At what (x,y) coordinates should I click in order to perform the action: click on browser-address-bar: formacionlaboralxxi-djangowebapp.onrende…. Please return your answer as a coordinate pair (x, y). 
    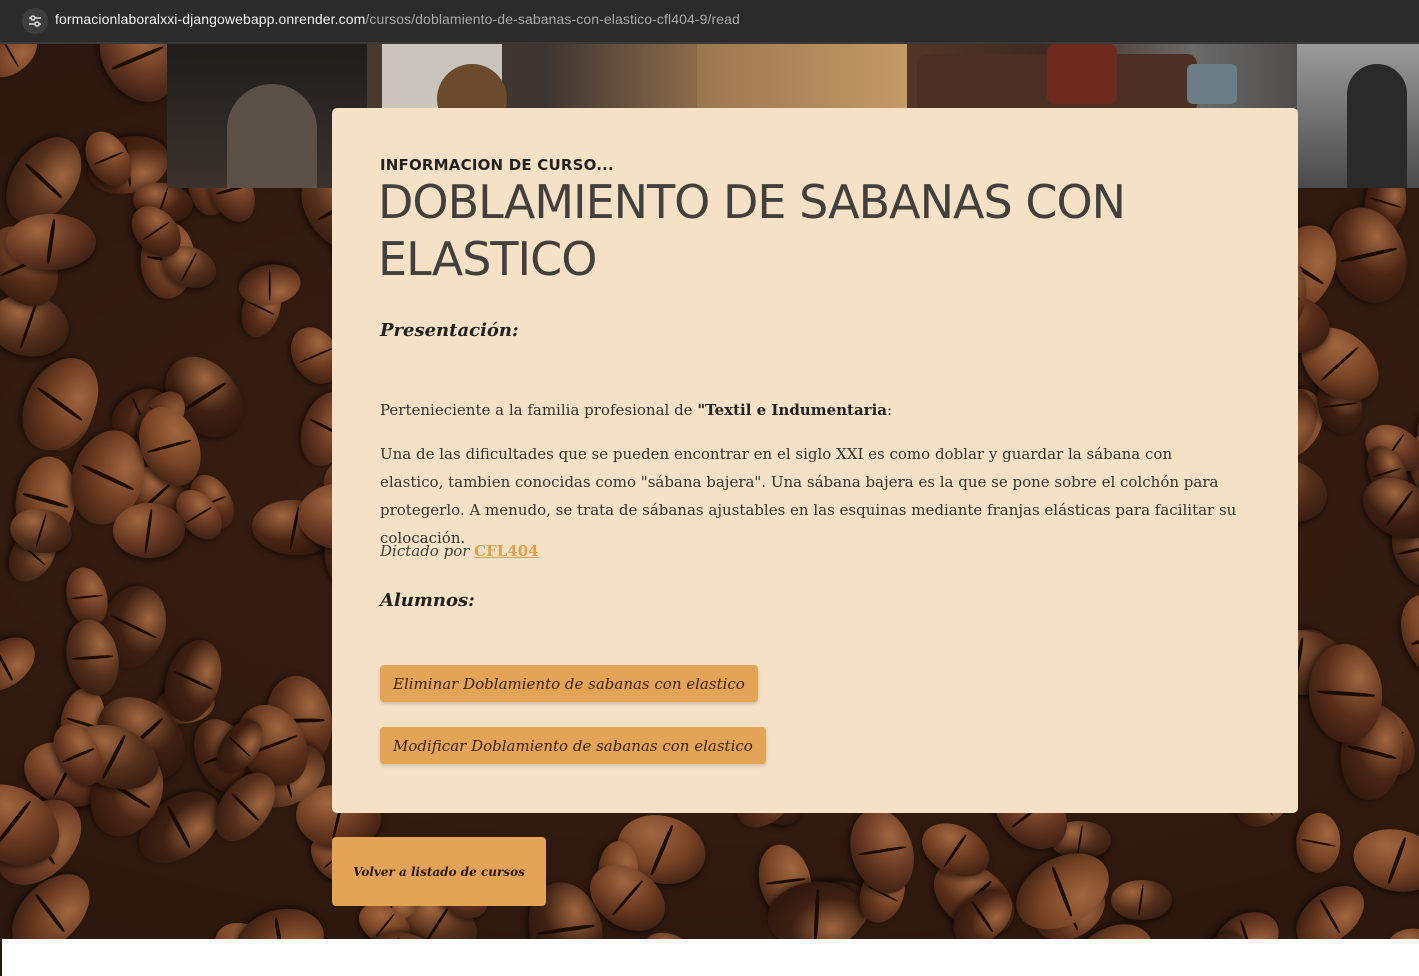
    Looking at the image, I should click on (709, 22).